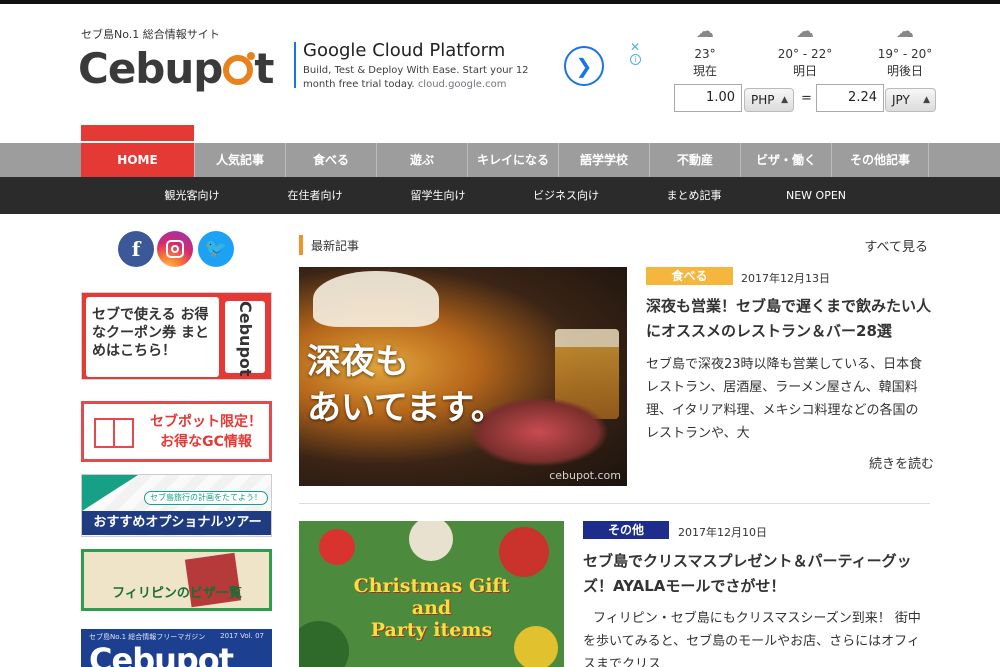 The width and height of the screenshot is (1000, 667). I want to click on weather-temp: 20° - 22°, so click(805, 54).